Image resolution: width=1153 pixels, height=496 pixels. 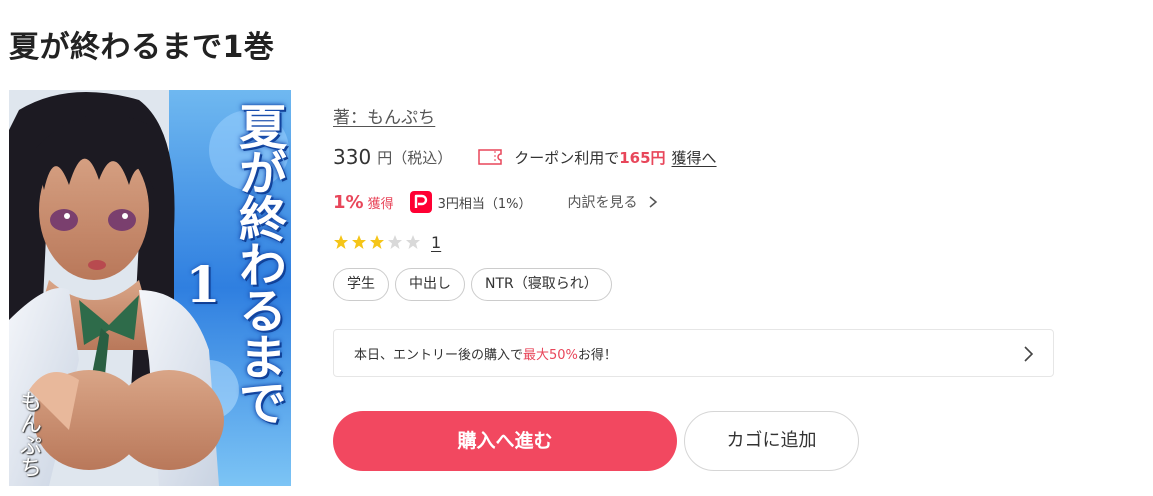 What do you see at coordinates (380, 204) in the screenshot?
I see `points-get-label: 獲得` at bounding box center [380, 204].